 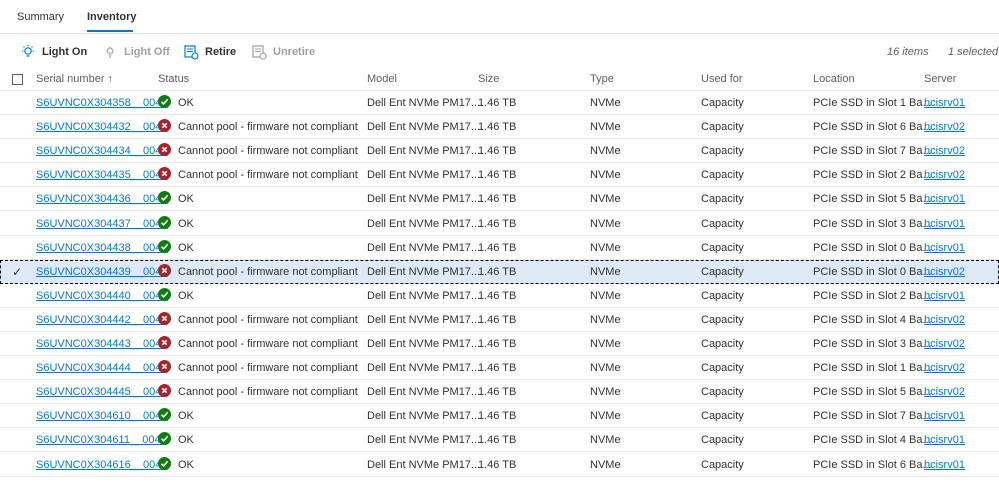 What do you see at coordinates (110, 79) in the screenshot?
I see `sort-ascending-icon: ↑` at bounding box center [110, 79].